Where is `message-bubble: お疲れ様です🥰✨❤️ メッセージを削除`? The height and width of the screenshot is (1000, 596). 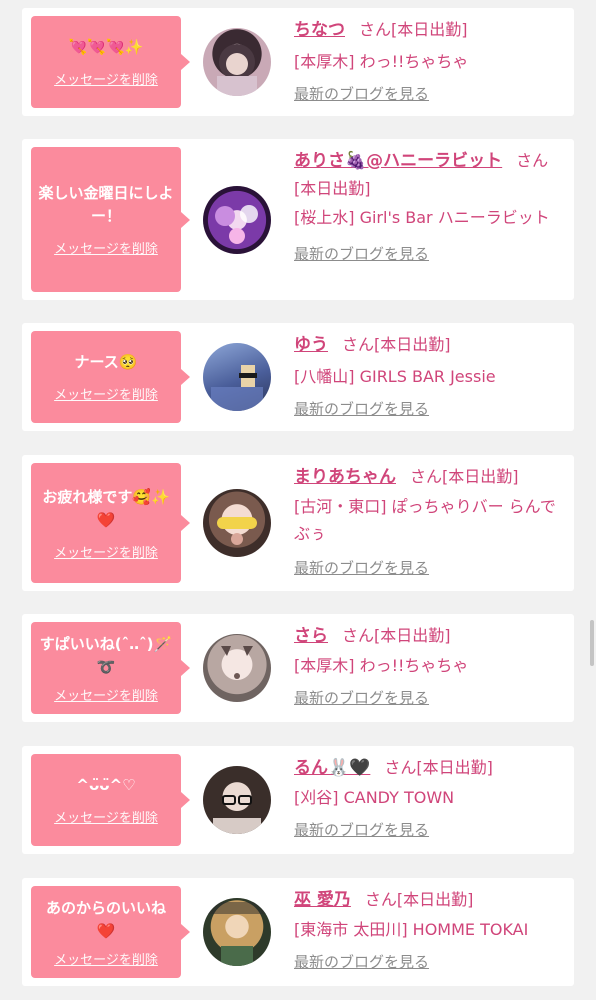
message-bubble: お疲れ様です🥰✨❤️ メッセージを削除 is located at coordinates (110, 523).